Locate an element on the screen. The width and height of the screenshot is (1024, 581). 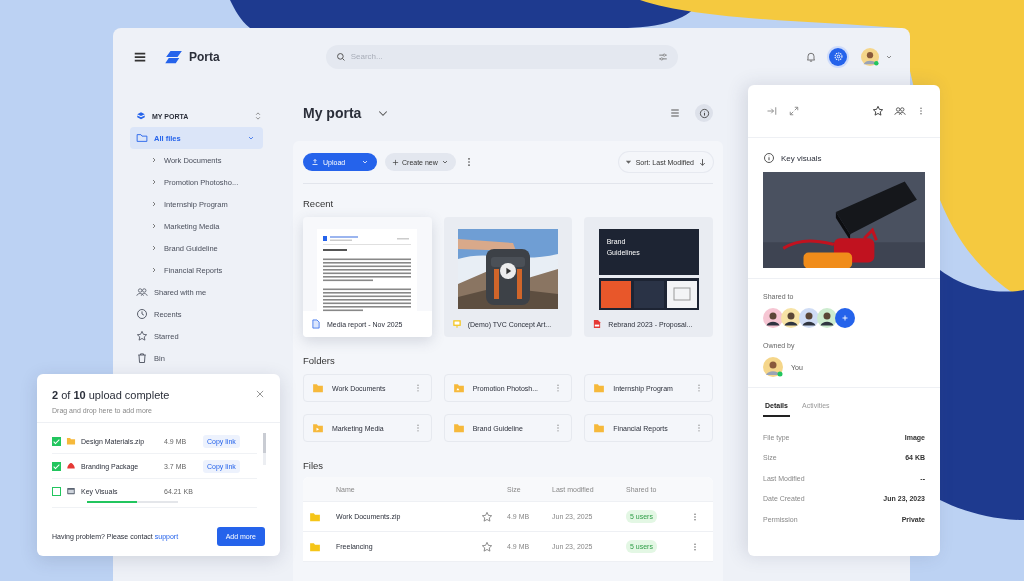
add-person-button is located at coordinates (845, 318).